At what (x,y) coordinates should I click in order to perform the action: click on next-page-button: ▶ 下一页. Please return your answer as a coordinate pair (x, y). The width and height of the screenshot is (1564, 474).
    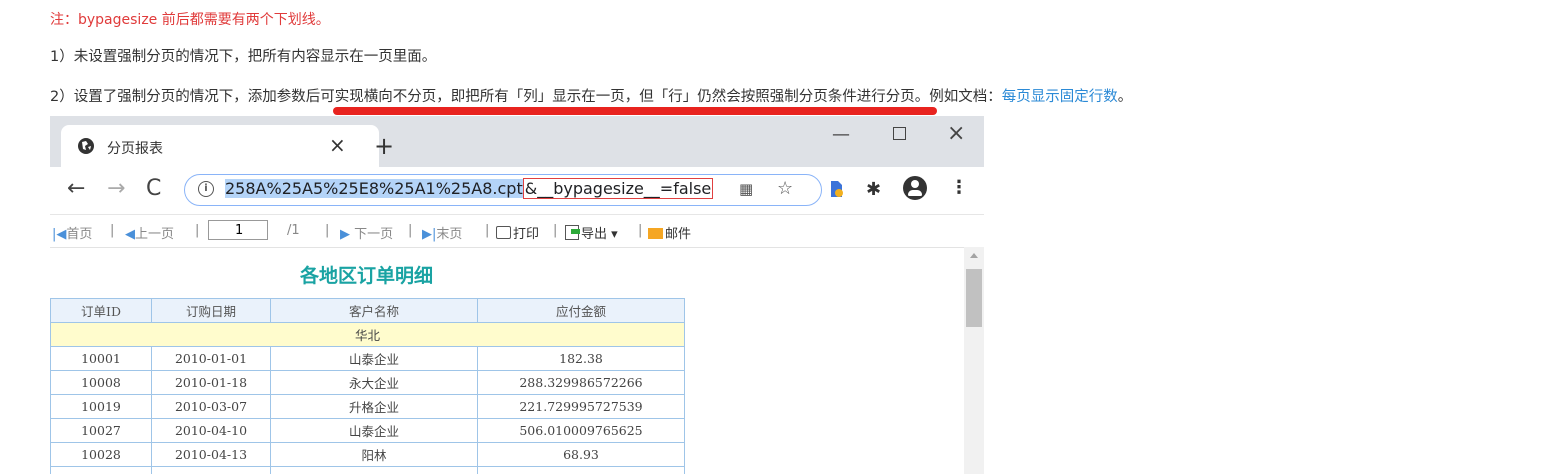
    Looking at the image, I should click on (366, 232).